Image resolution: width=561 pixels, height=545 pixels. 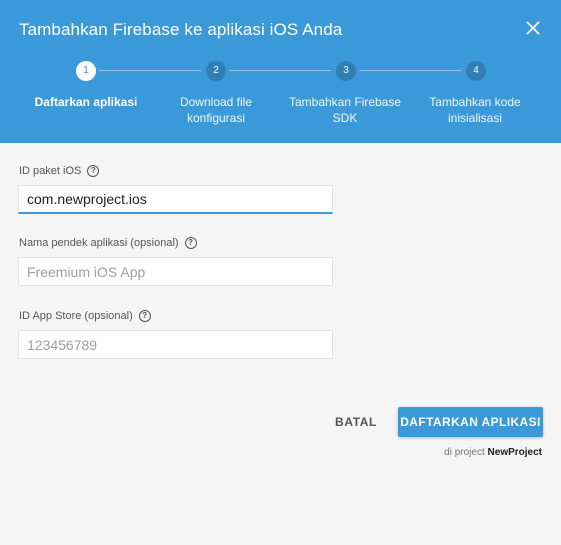 What do you see at coordinates (175, 199) in the screenshot?
I see `bundle-id-input` at bounding box center [175, 199].